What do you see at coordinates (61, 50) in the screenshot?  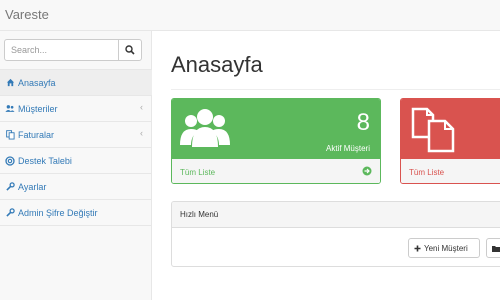 I see `search-input` at bounding box center [61, 50].